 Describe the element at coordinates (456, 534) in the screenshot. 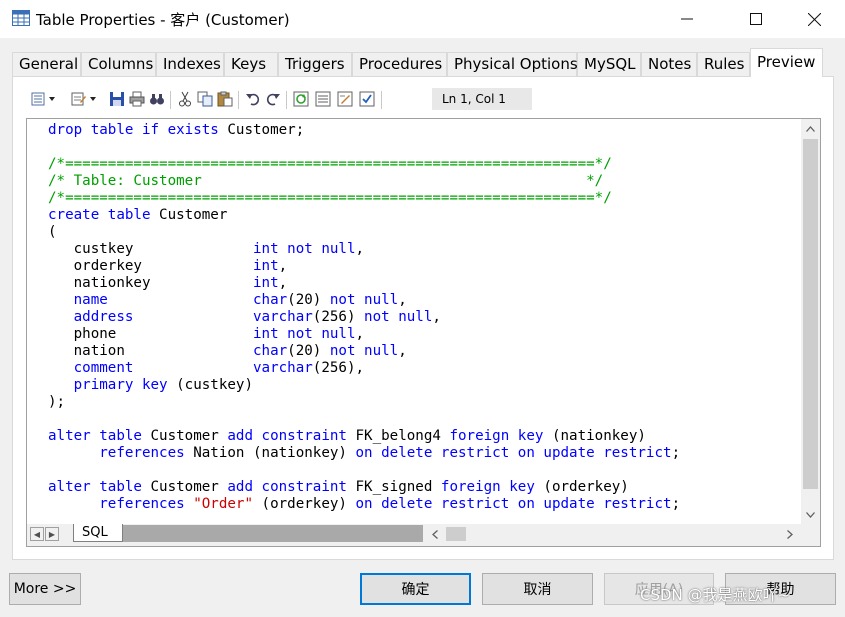

I see `horizontal-scroll-thumb` at that location.